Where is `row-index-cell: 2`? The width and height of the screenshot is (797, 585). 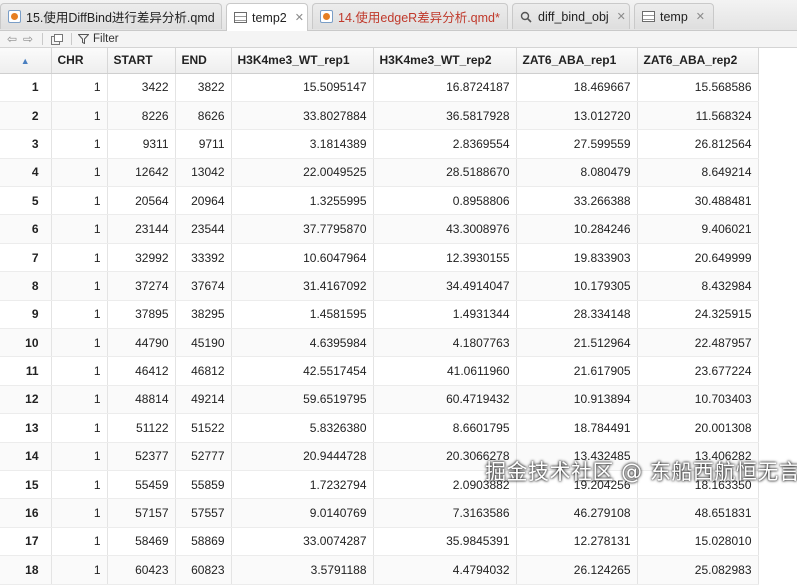 row-index-cell: 2 is located at coordinates (25, 115).